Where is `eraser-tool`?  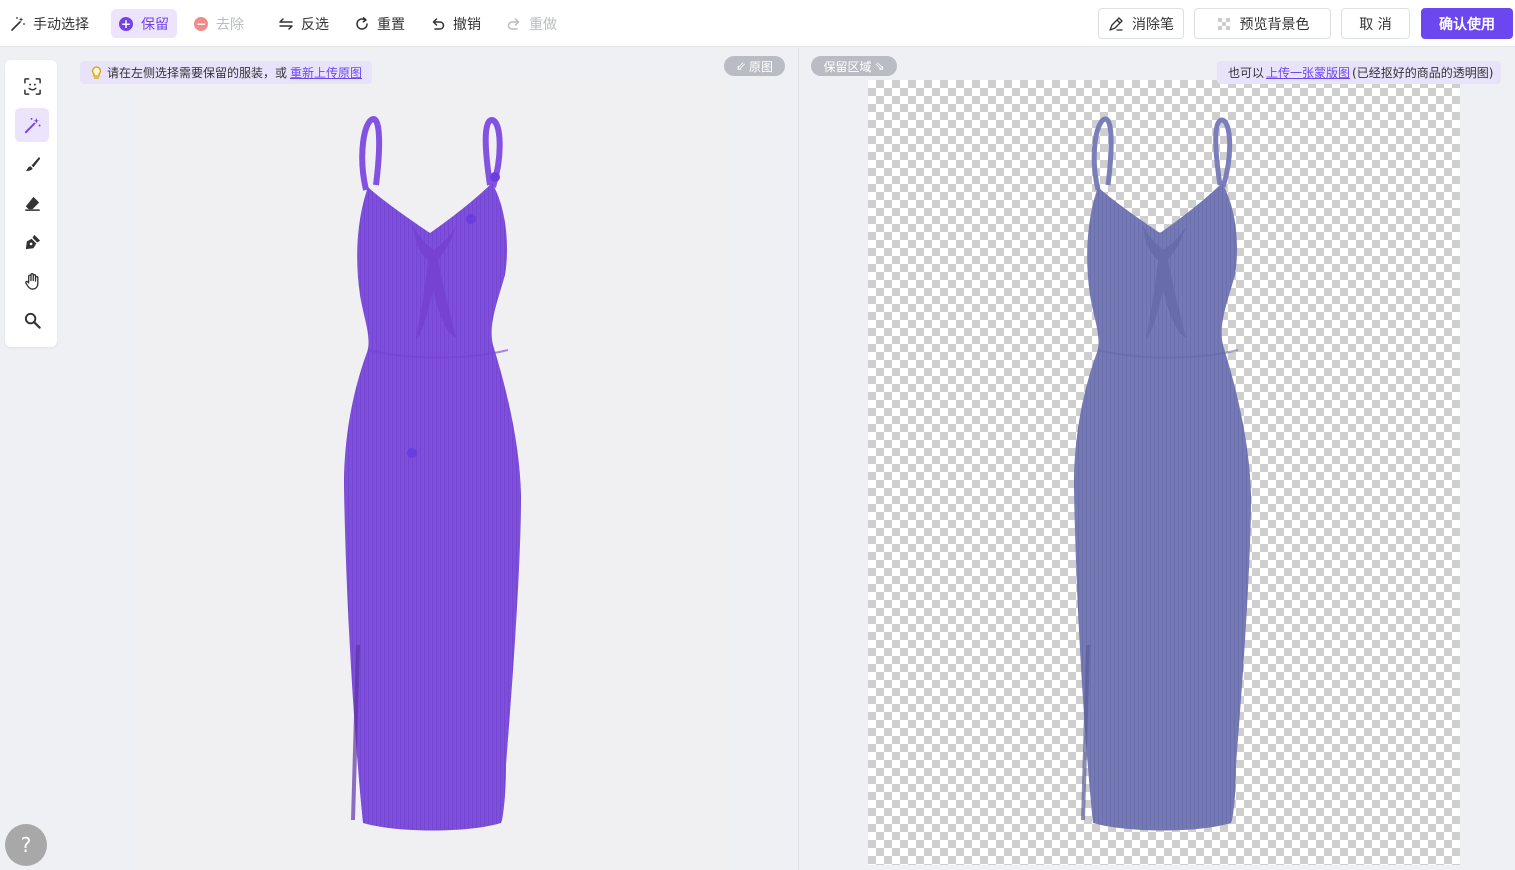 eraser-tool is located at coordinates (32, 203).